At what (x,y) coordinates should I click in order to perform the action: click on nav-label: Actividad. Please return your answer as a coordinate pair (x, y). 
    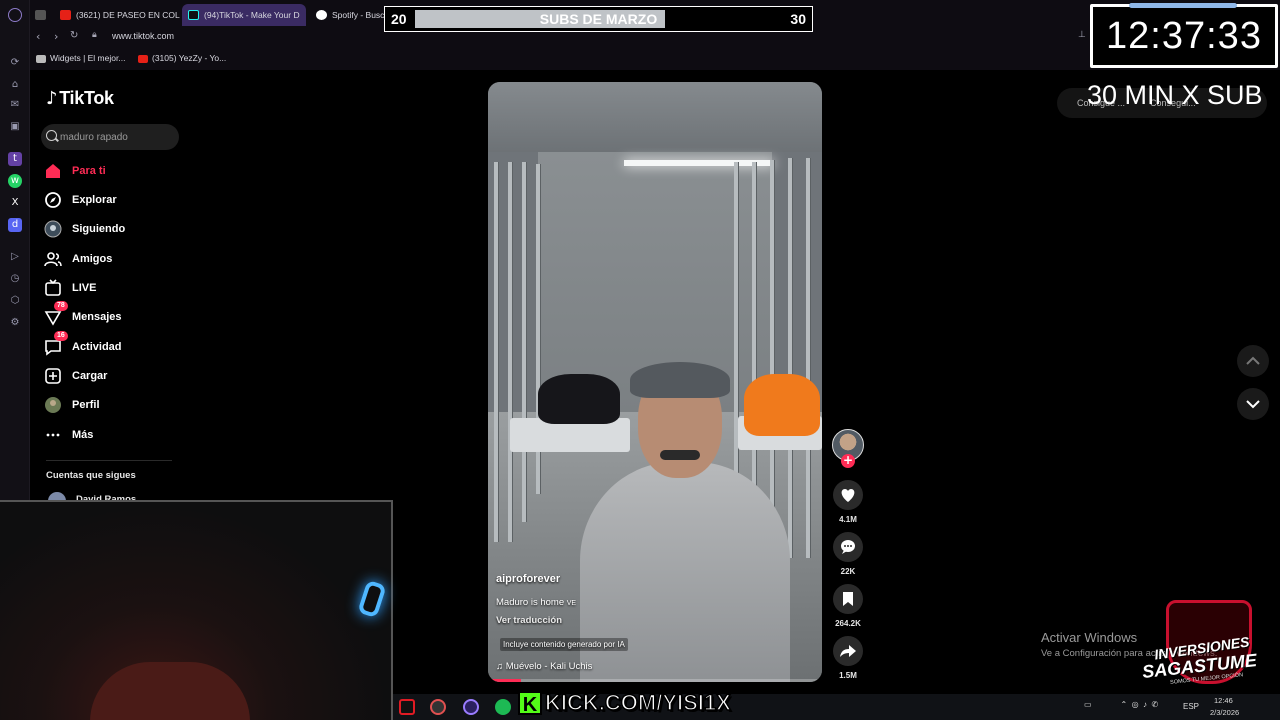
    Looking at the image, I should click on (97, 347).